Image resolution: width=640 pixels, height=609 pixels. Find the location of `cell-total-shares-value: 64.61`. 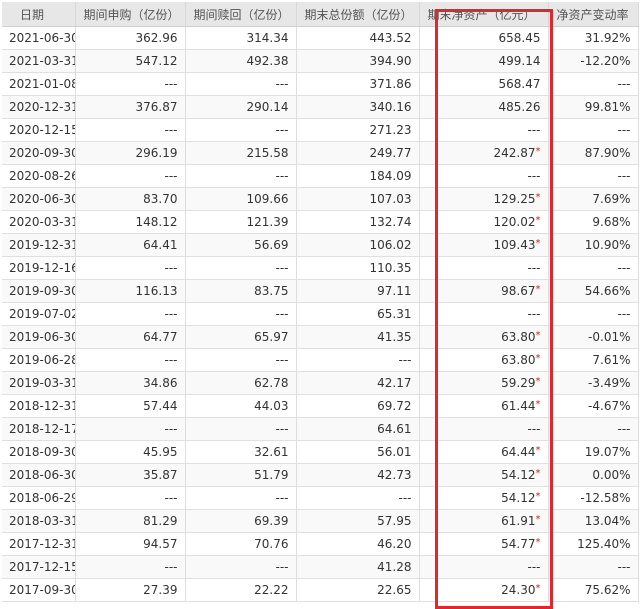

cell-total-shares-value: 64.61 is located at coordinates (394, 429).